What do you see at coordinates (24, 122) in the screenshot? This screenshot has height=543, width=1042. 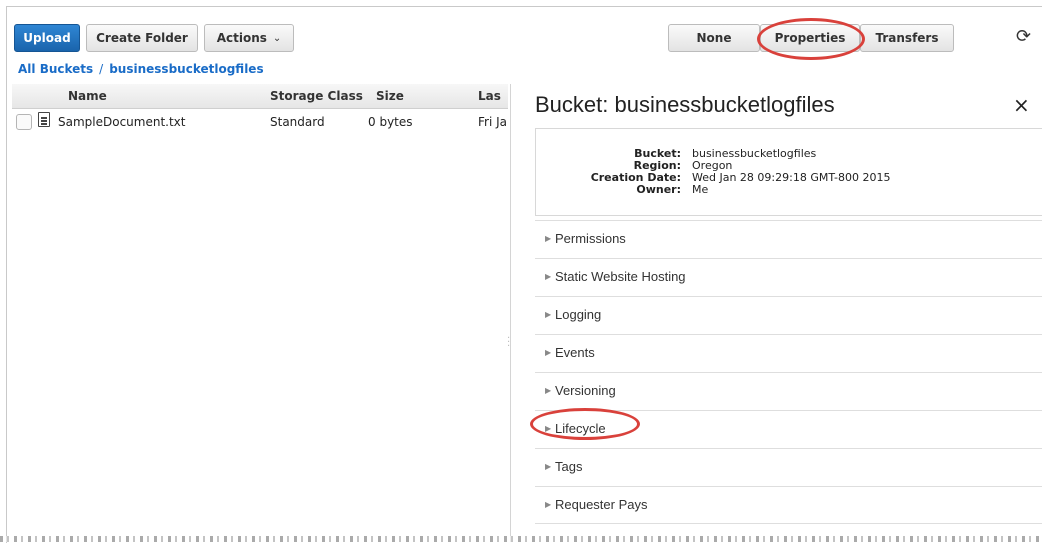 I see `row-checkbox` at bounding box center [24, 122].